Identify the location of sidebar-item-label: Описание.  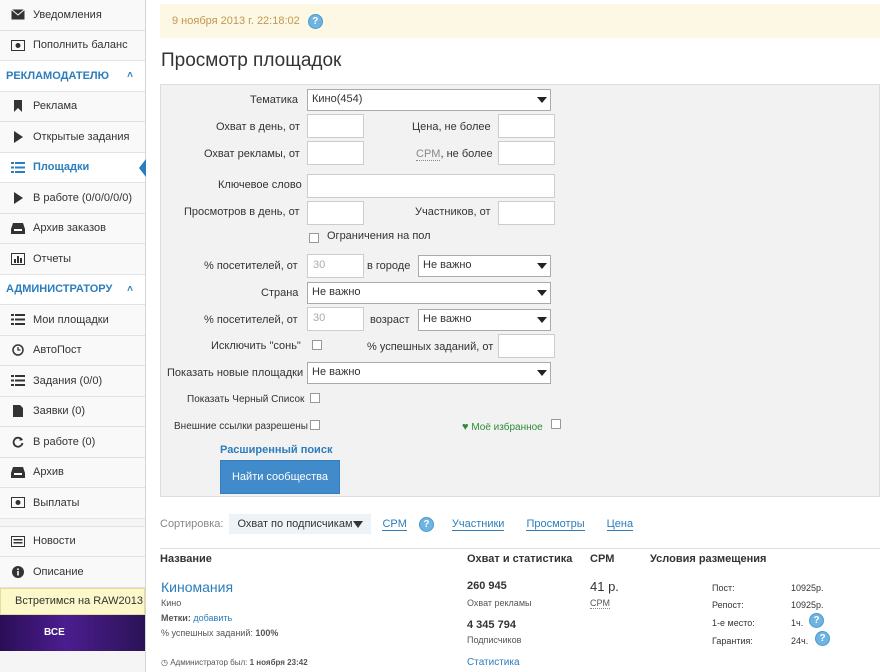
(58, 571).